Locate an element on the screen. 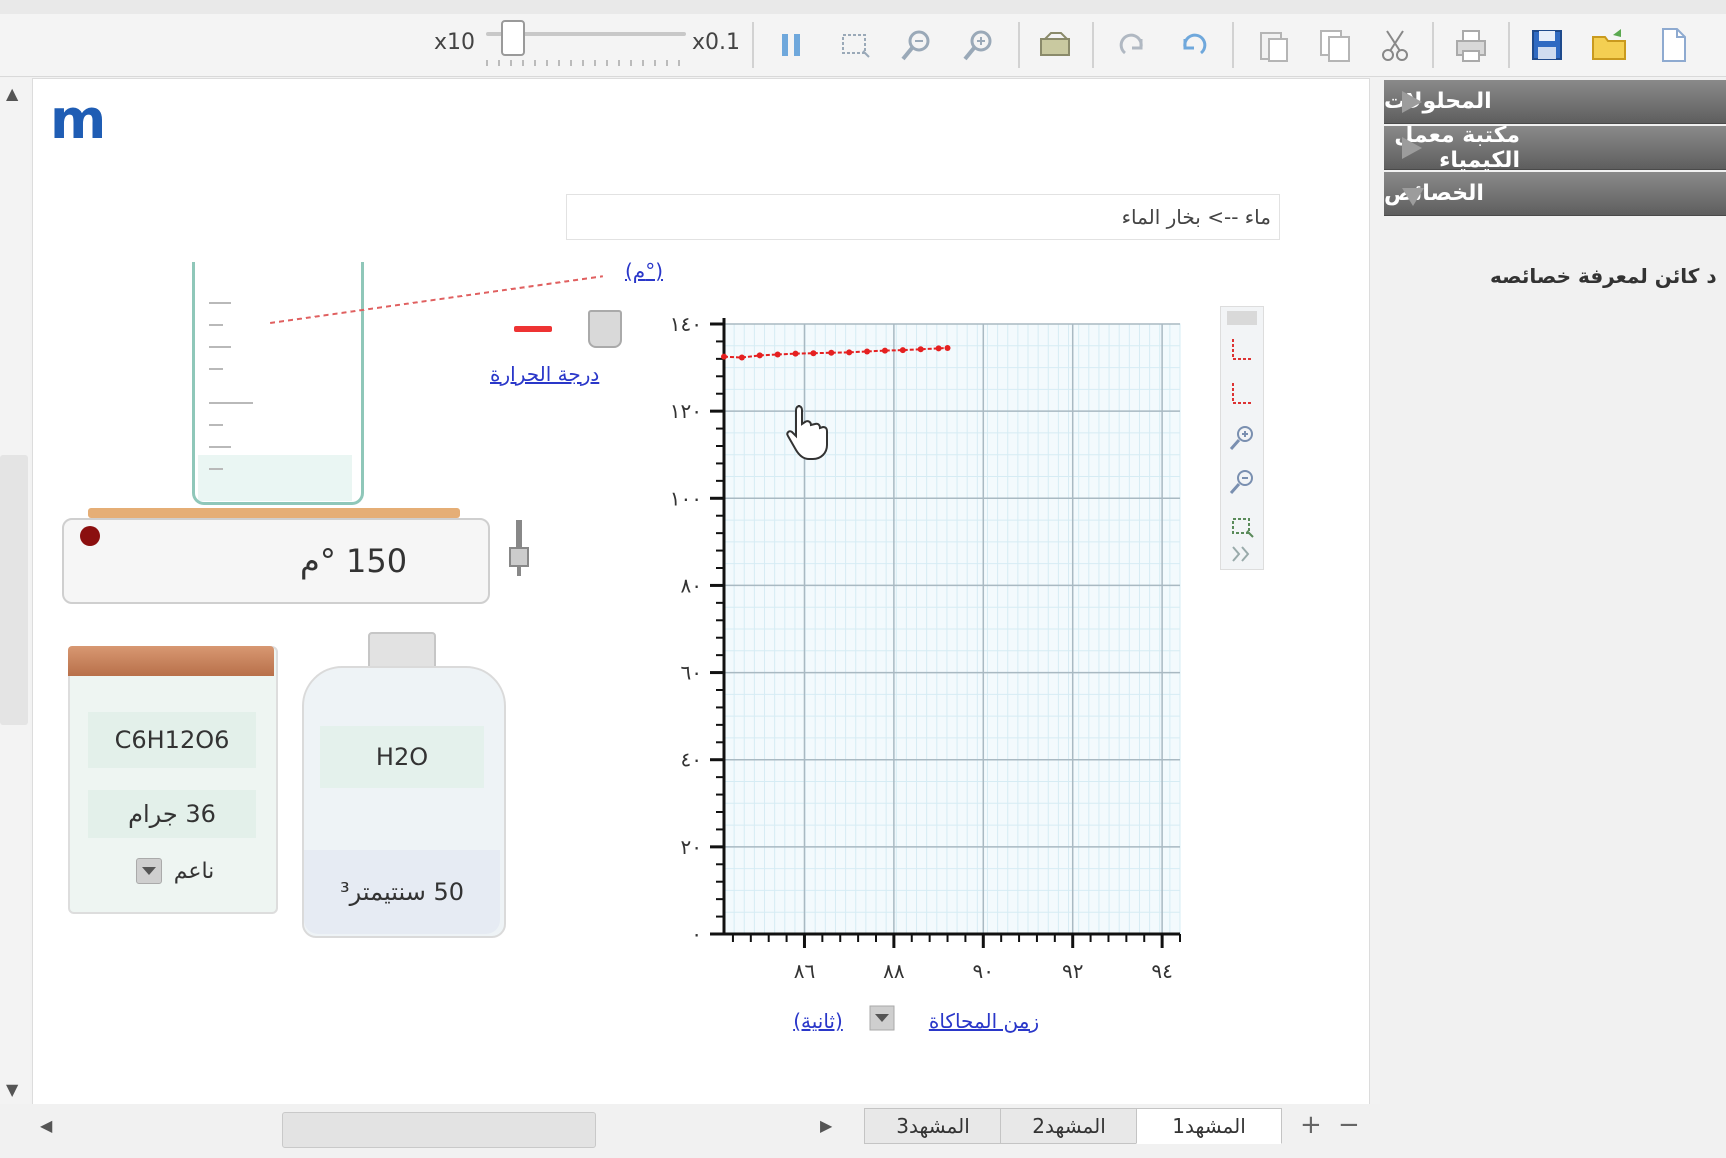 This screenshot has height=1158, width=1726. title-strip is located at coordinates (863, 7).